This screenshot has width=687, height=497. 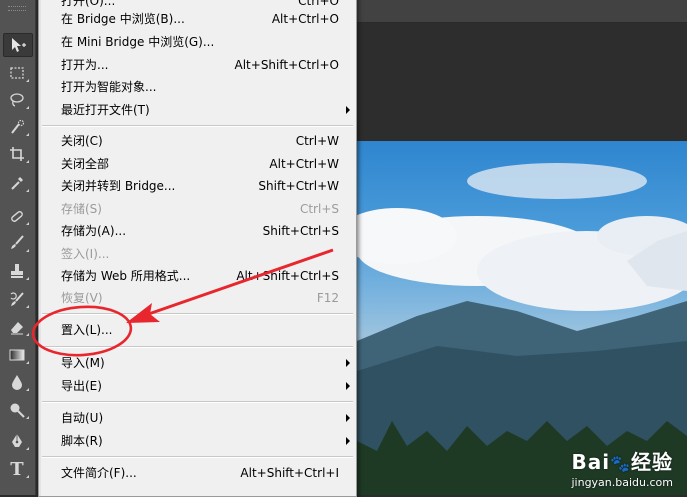 What do you see at coordinates (197, 164) in the screenshot?
I see `menu-item-close-all: 关闭全部 Alt+Ctrl+W` at bounding box center [197, 164].